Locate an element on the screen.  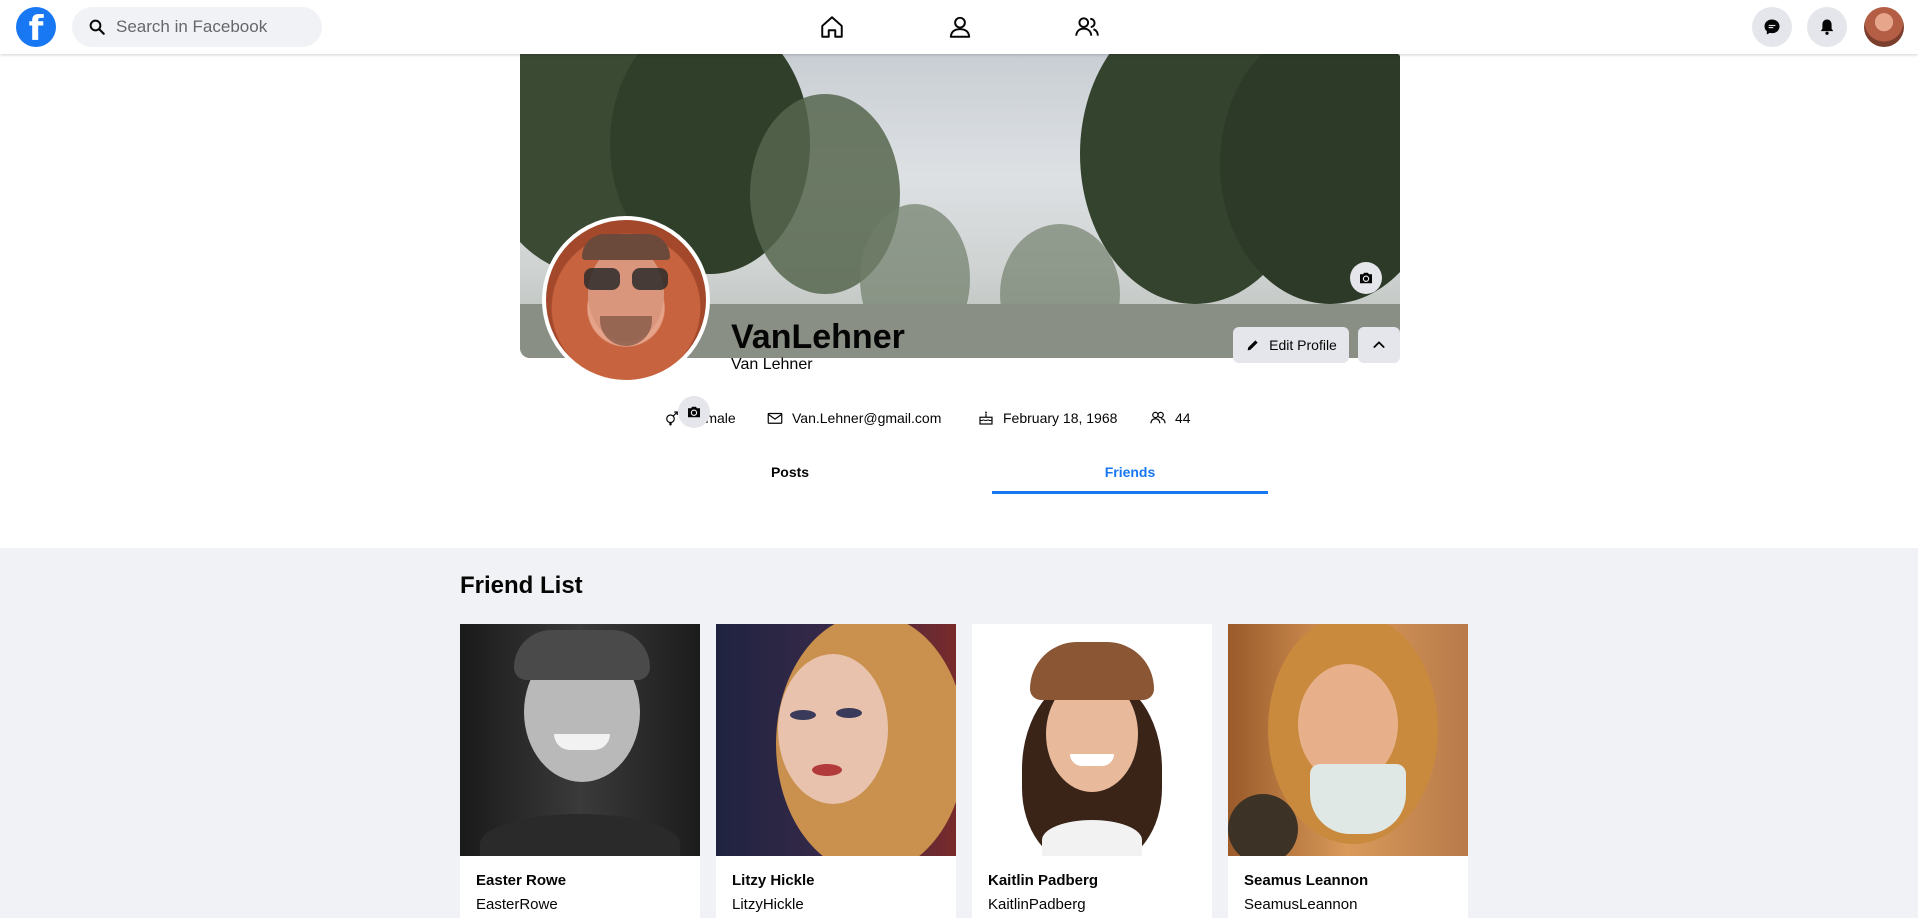
messenger-icon is located at coordinates (1772, 27).